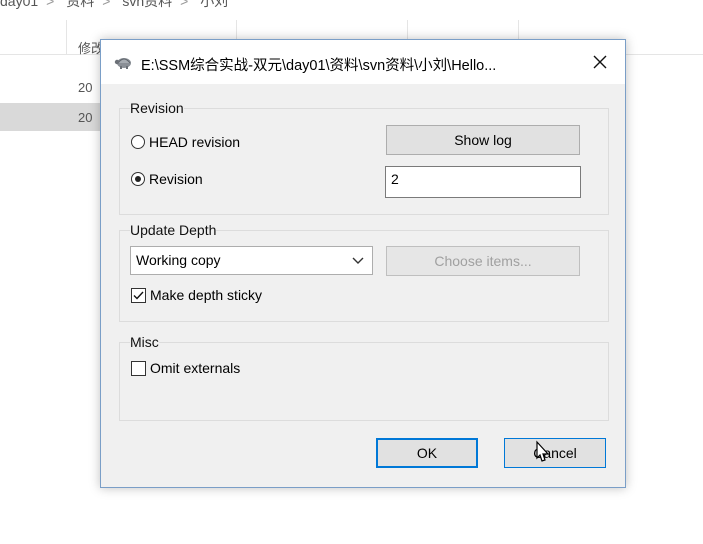 The width and height of the screenshot is (703, 544). I want to click on revision-radio: Revision, so click(167, 179).